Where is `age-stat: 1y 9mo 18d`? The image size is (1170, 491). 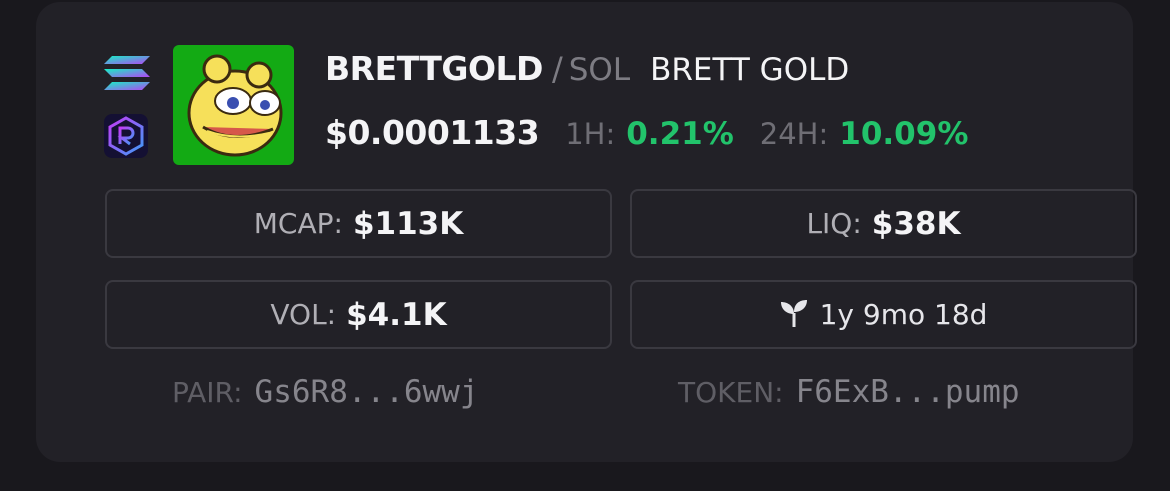
age-stat: 1y 9mo 18d is located at coordinates (883, 314).